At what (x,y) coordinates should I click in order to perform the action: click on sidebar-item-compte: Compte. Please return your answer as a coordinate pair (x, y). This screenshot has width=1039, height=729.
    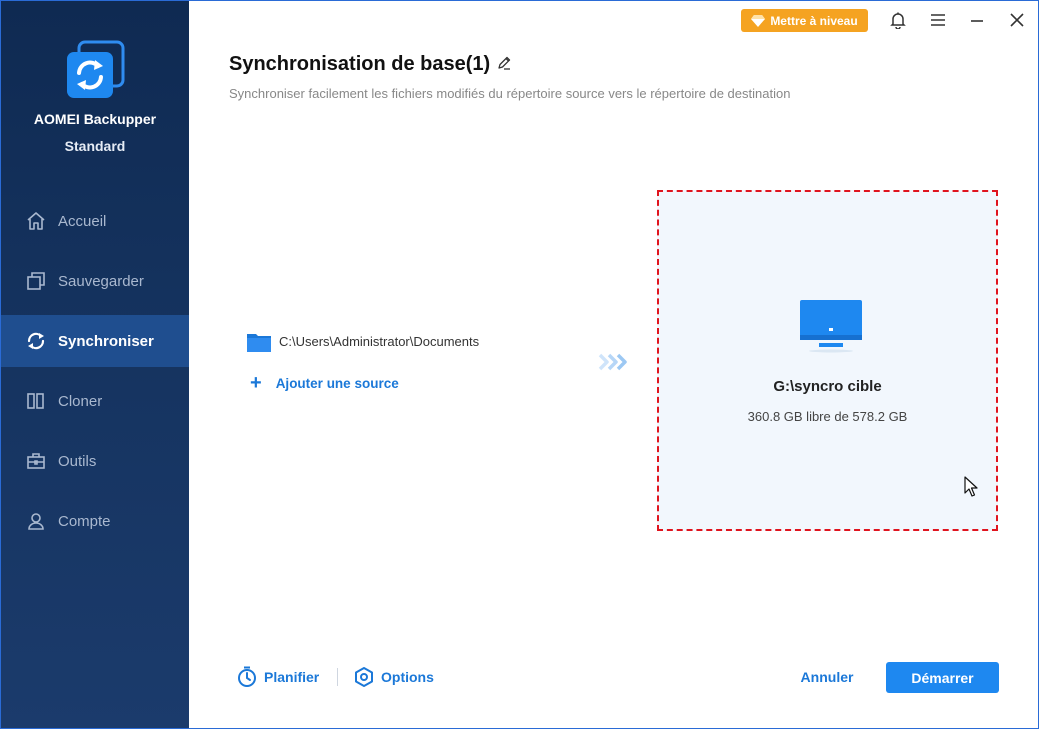
    Looking at the image, I should click on (95, 521).